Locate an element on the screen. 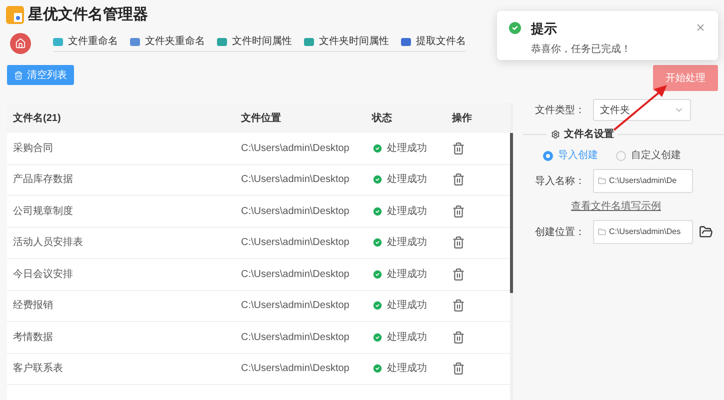 The image size is (724, 400). column-header: 状态 is located at coordinates (382, 119).